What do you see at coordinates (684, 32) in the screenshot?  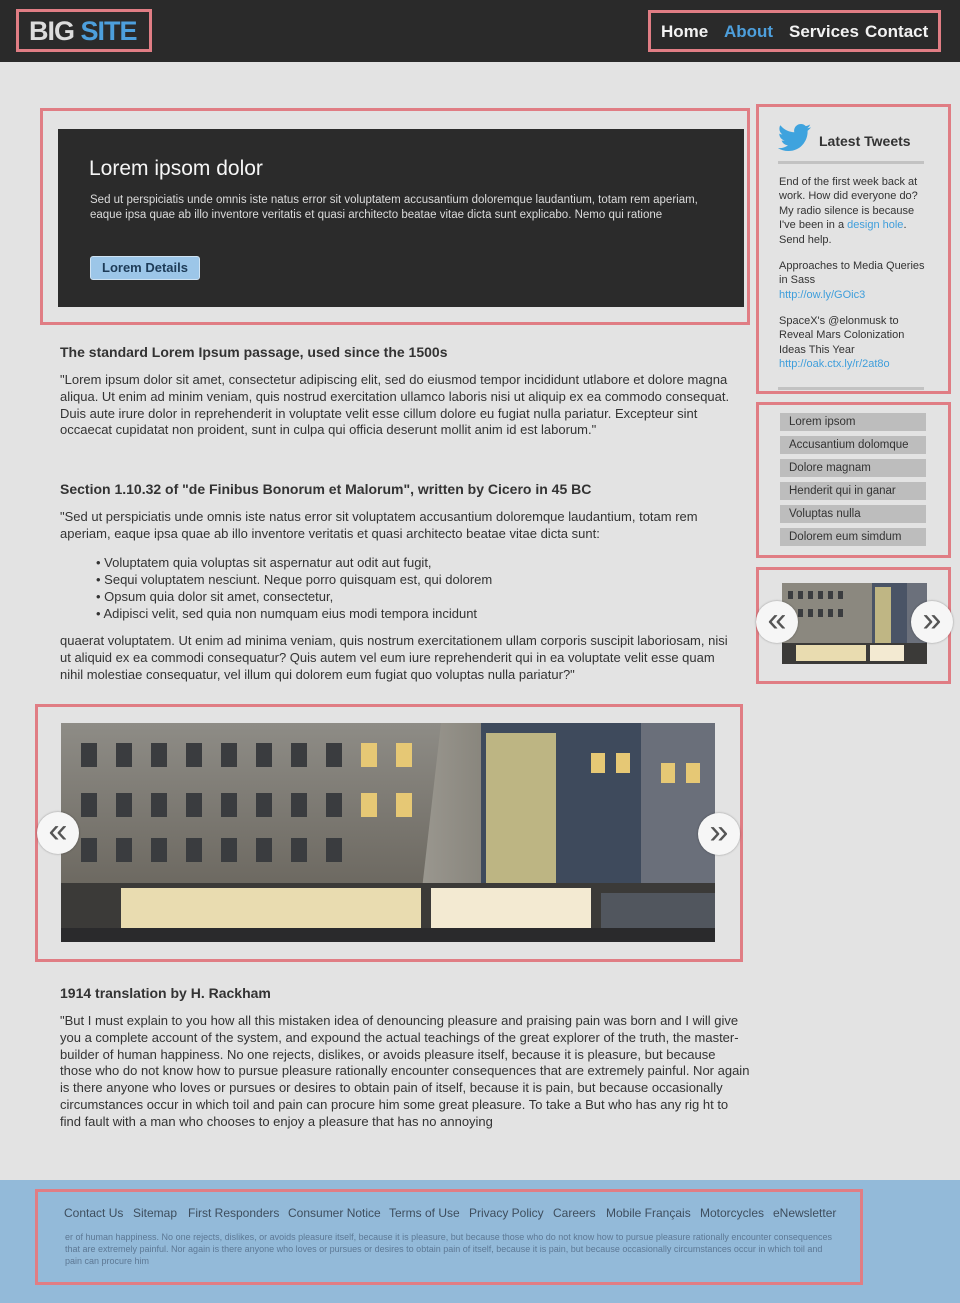 I see `nav-home: Home` at bounding box center [684, 32].